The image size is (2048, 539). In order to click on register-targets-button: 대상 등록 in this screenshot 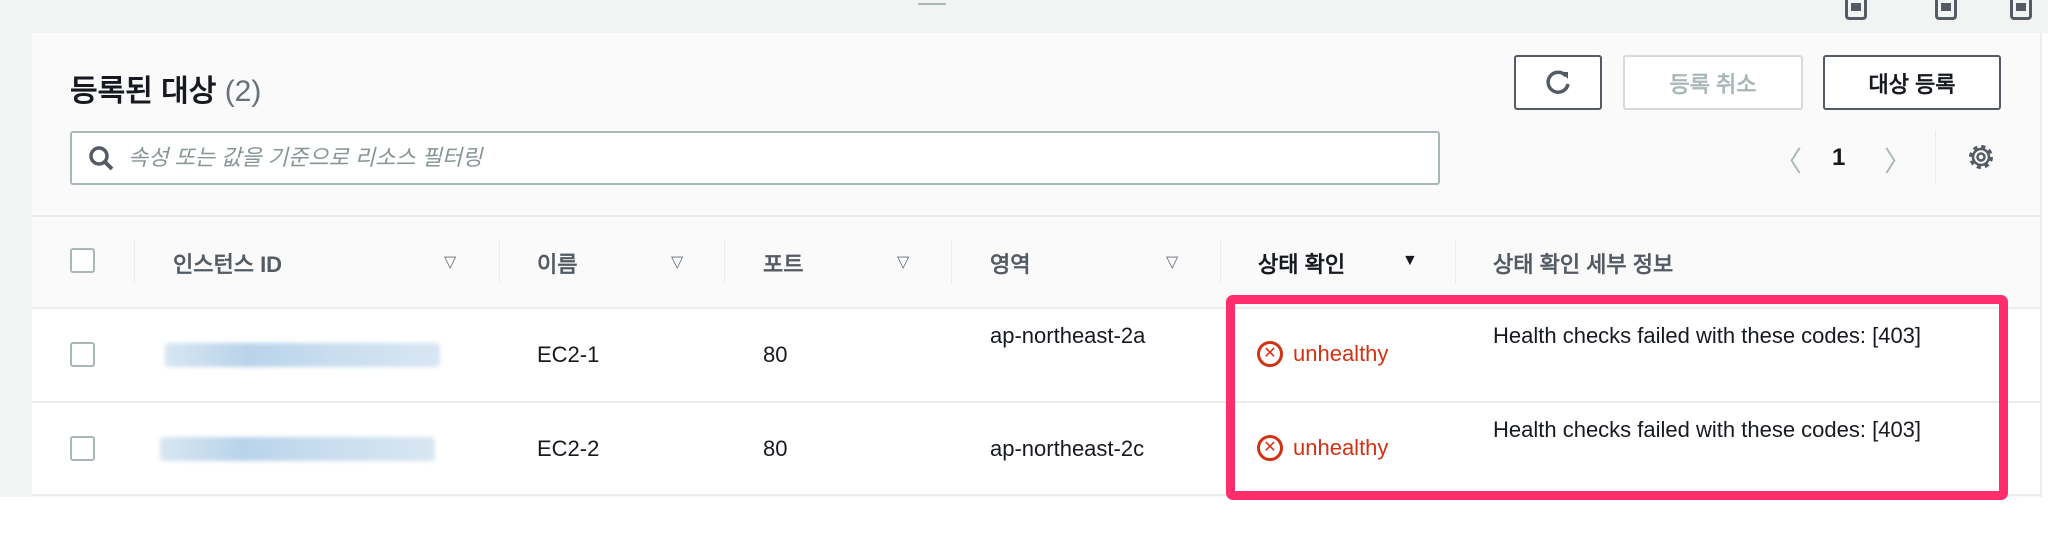, I will do `click(1912, 82)`.